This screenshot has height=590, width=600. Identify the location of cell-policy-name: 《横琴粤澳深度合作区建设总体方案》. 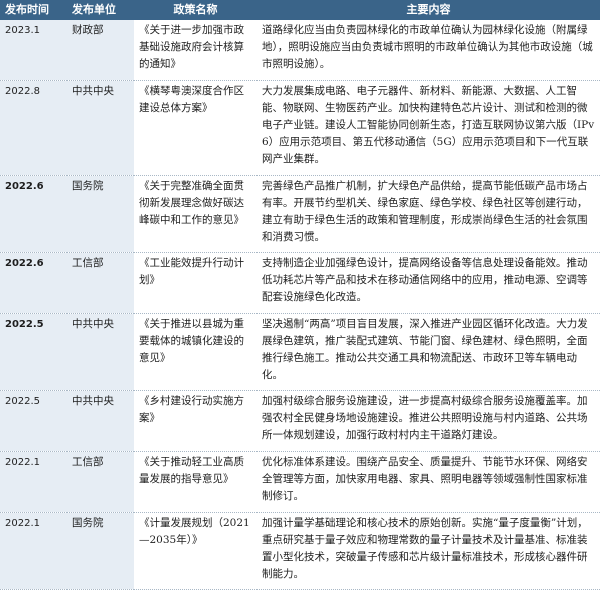
(195, 128).